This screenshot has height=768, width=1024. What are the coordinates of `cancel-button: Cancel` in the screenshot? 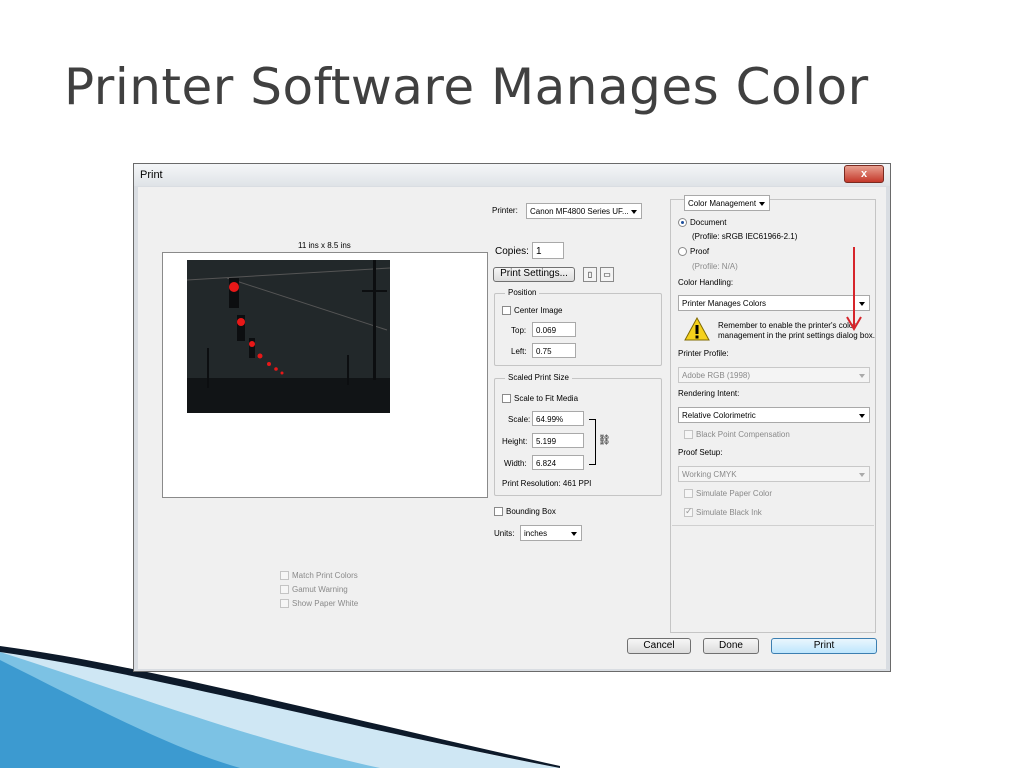 It's located at (659, 646).